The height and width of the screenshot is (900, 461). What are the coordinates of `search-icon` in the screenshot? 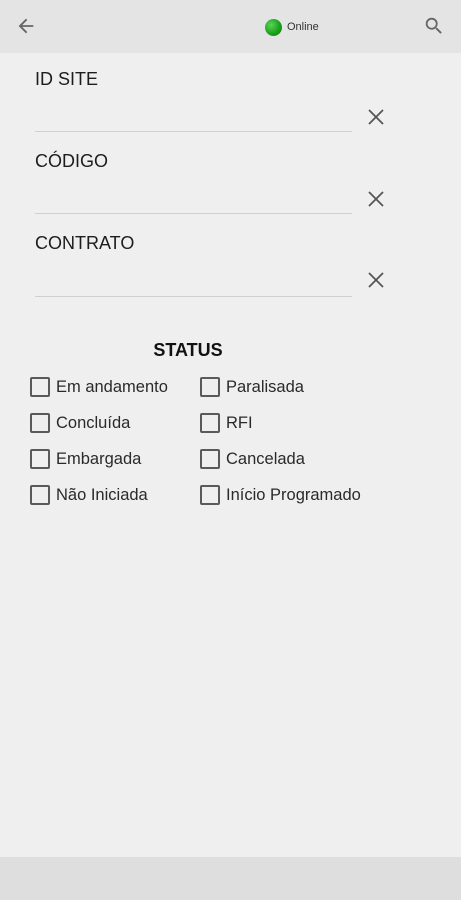 It's located at (433, 25).